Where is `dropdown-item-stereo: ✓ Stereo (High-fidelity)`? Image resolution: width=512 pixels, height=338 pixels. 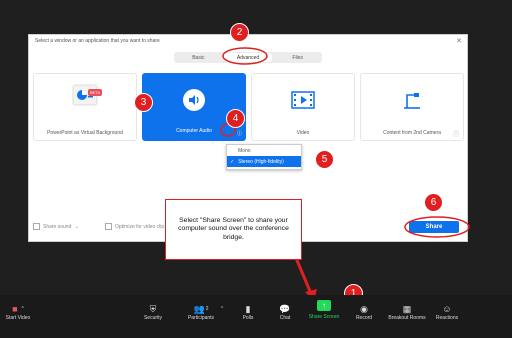 dropdown-item-stereo: ✓ Stereo (High-fidelity) is located at coordinates (264, 161).